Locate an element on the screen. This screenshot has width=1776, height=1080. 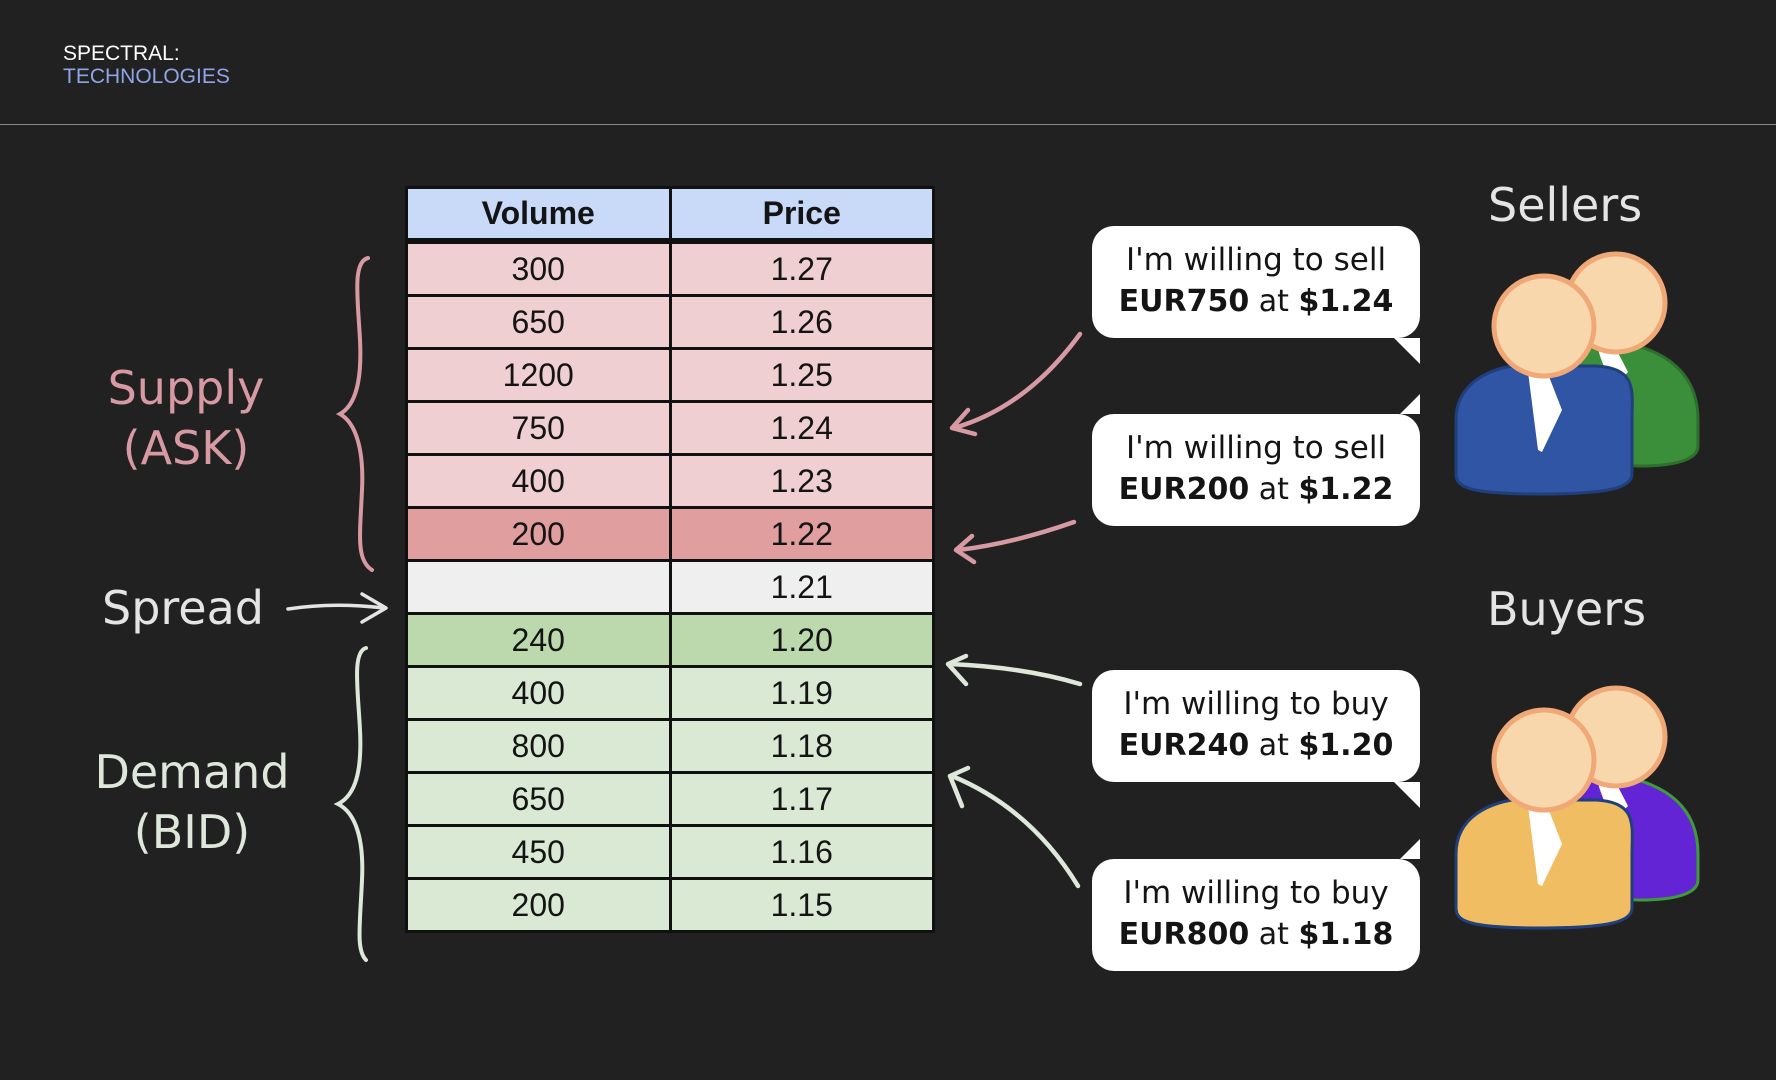
spread-arrow is located at coordinates (337, 608).